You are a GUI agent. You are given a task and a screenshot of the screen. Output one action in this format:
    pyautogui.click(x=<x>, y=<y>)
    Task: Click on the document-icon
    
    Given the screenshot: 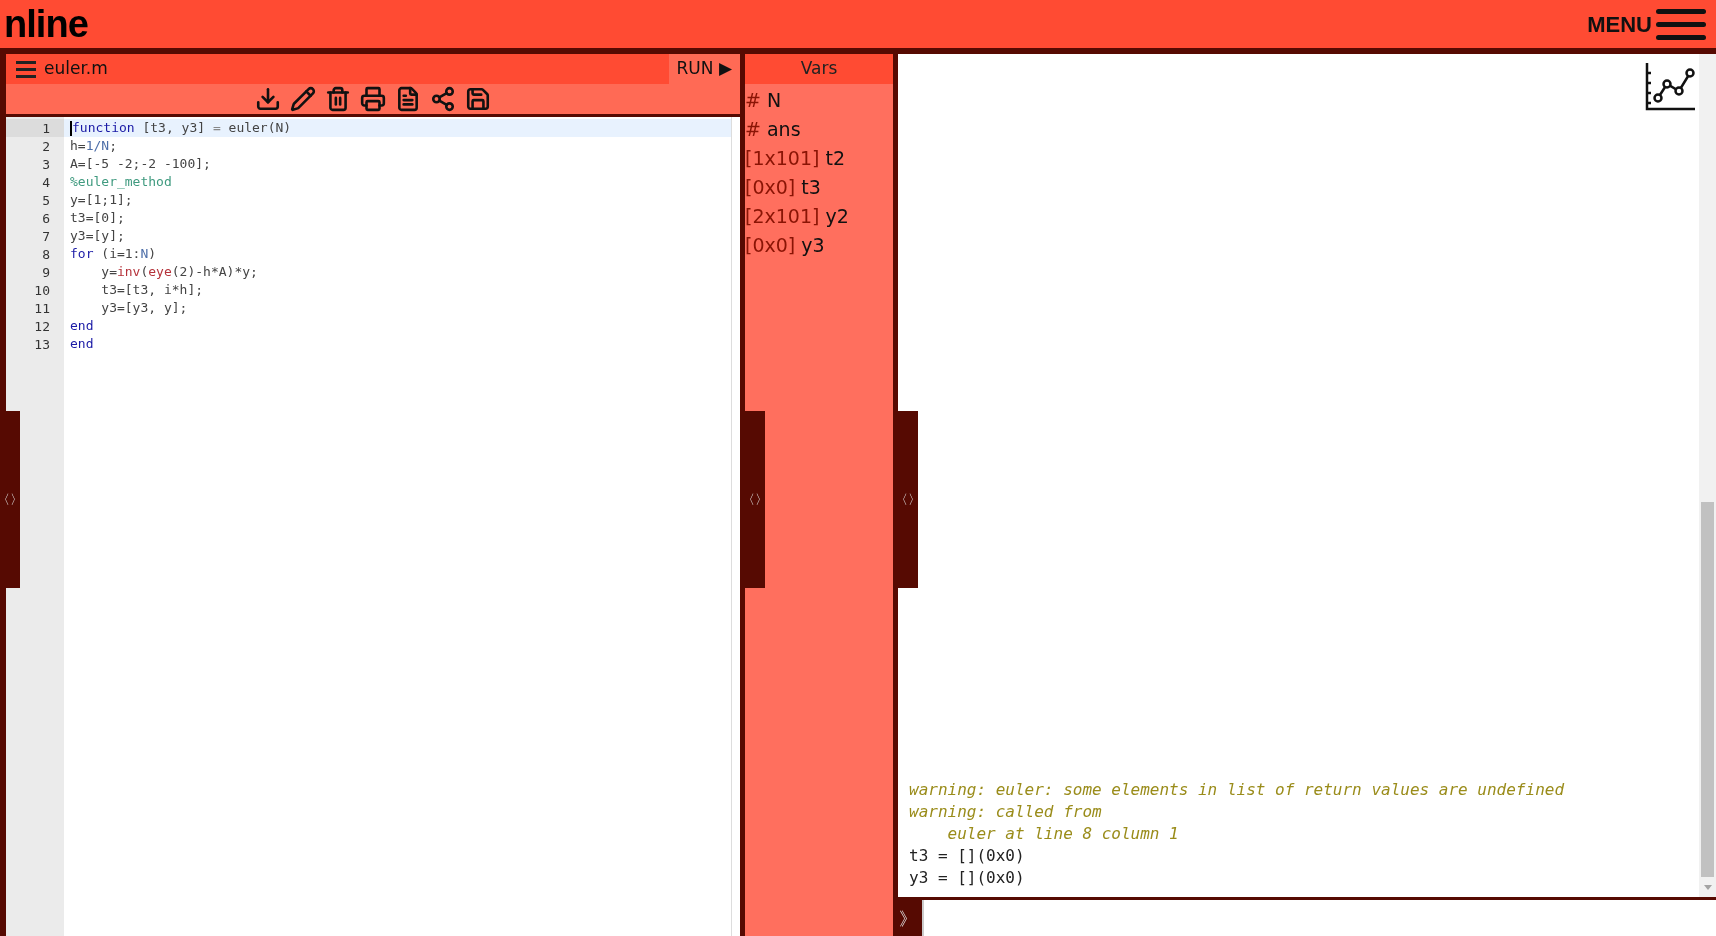 What is the action you would take?
    pyautogui.click(x=408, y=99)
    